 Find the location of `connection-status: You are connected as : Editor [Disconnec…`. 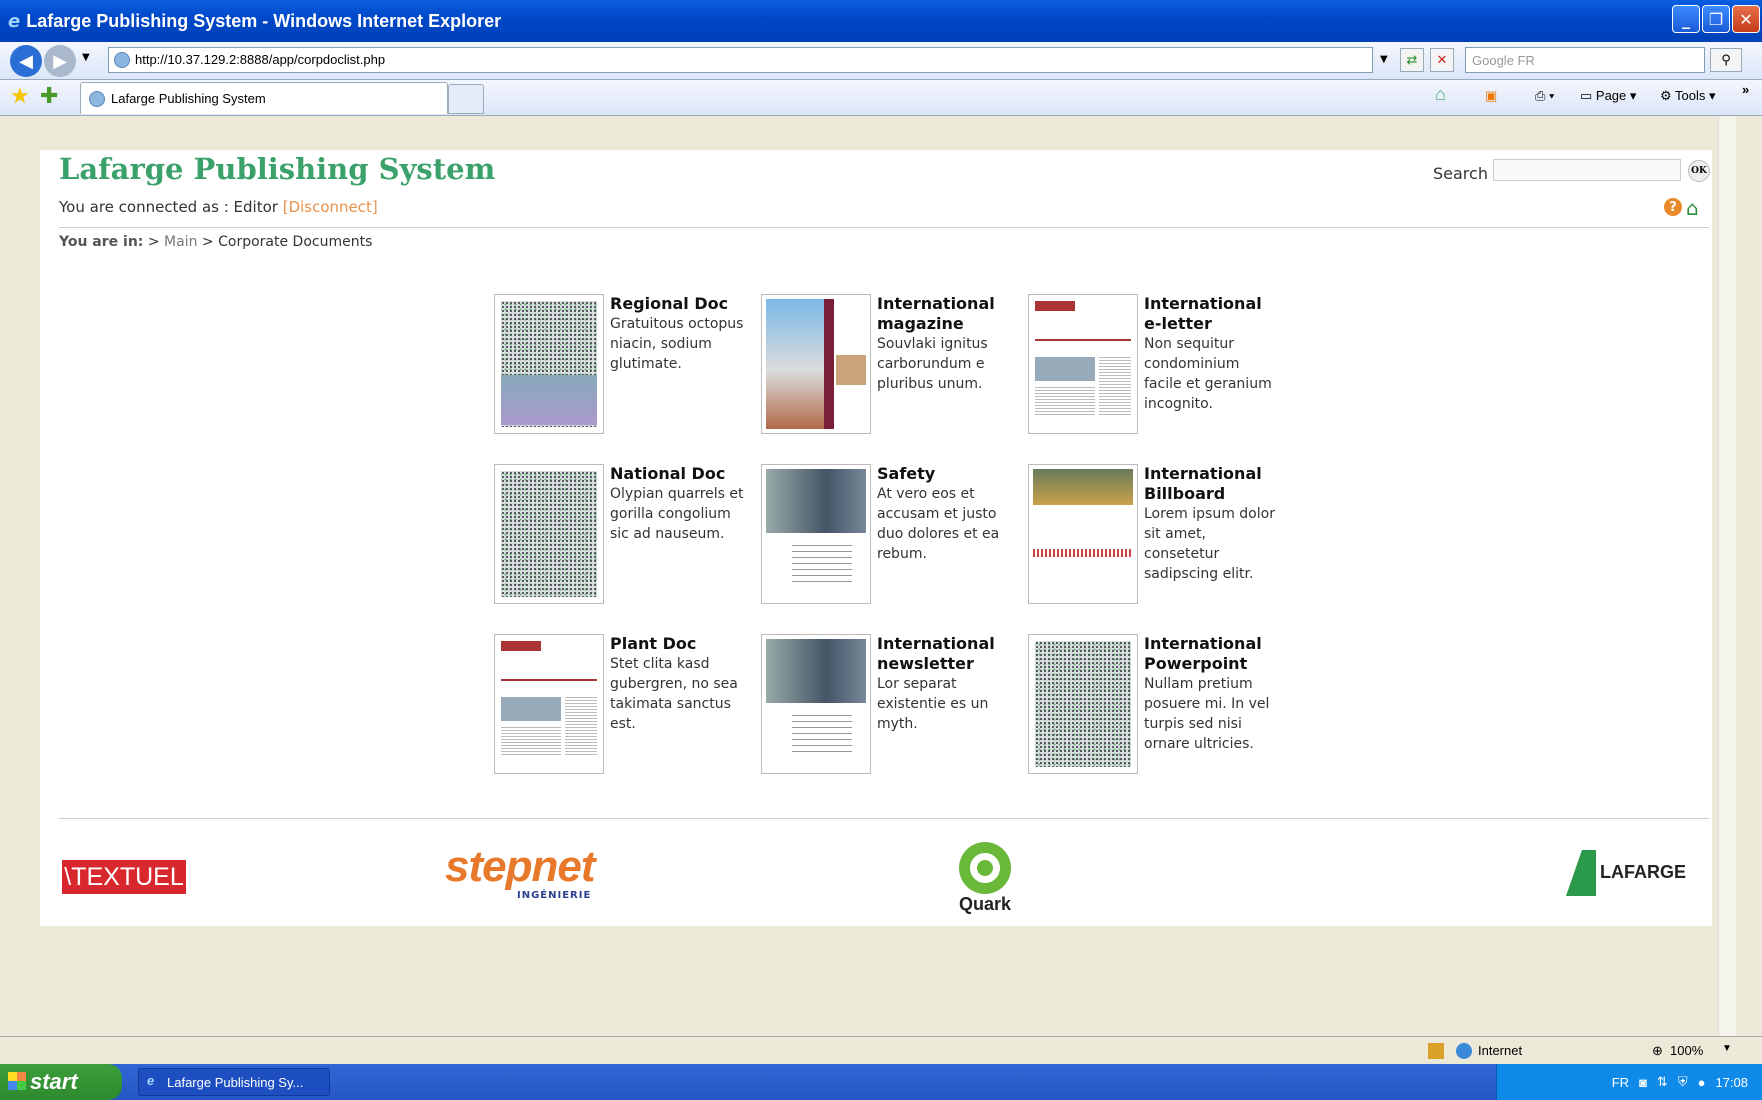

connection-status: You are connected as : Editor [Disconnec… is located at coordinates (218, 207).